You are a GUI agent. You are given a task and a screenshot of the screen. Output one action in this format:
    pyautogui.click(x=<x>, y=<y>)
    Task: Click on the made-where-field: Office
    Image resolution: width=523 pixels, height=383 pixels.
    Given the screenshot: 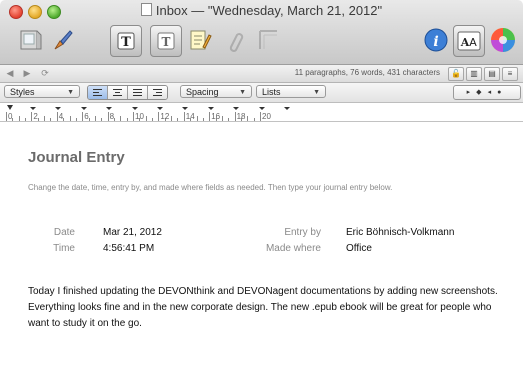 What is the action you would take?
    pyautogui.click(x=359, y=248)
    